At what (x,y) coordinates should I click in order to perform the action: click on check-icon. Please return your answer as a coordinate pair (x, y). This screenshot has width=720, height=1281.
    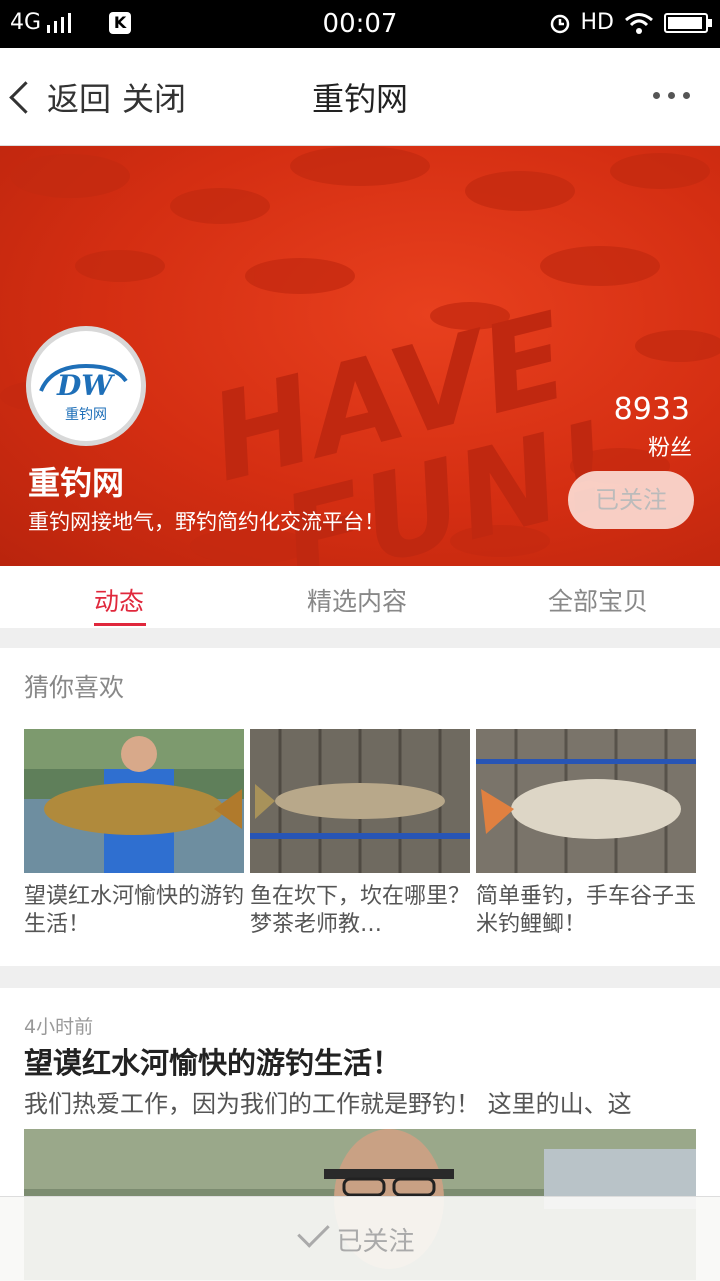
    Looking at the image, I should click on (314, 1231).